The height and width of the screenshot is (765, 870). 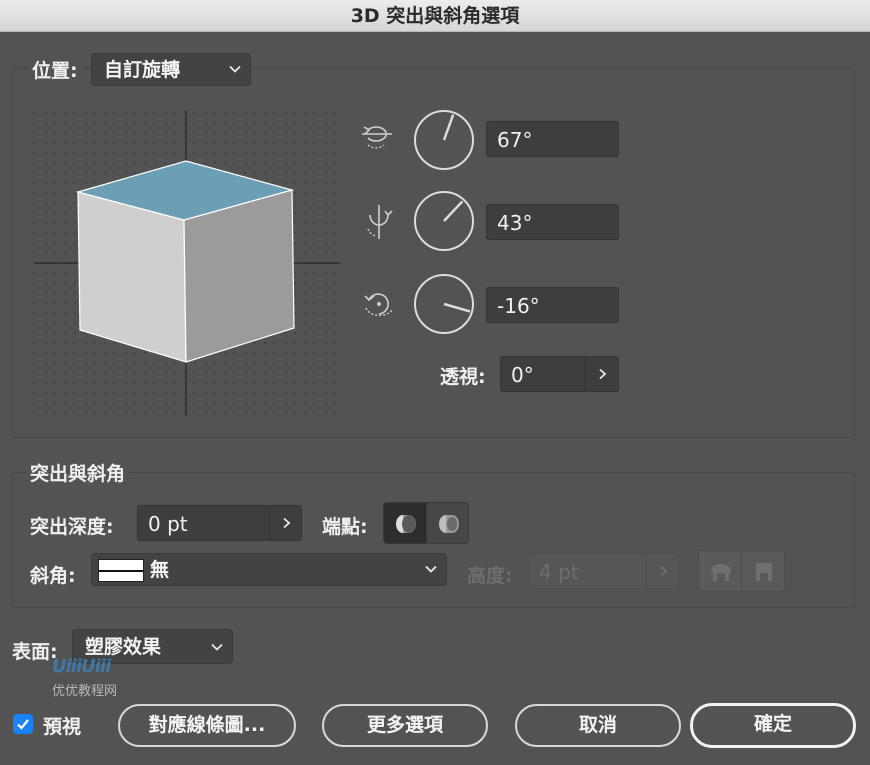 I want to click on cap-hollow-icon, so click(x=449, y=524).